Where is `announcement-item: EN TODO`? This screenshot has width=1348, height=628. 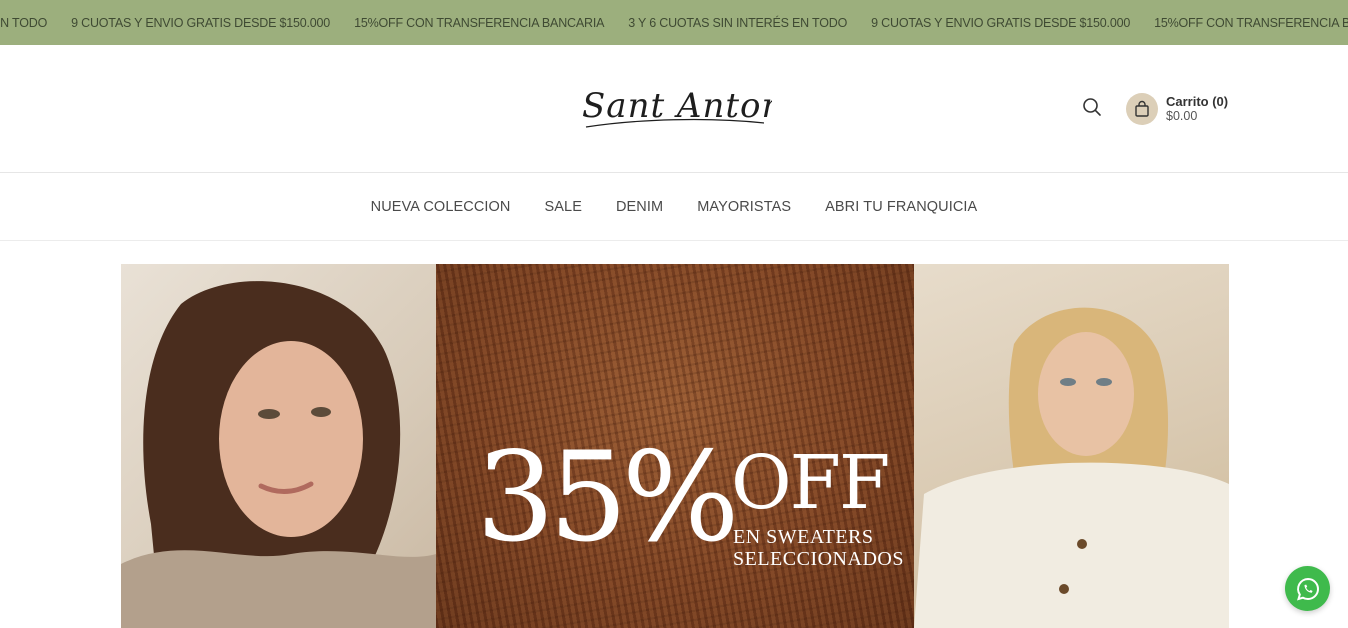 announcement-item: EN TODO is located at coordinates (24, 22).